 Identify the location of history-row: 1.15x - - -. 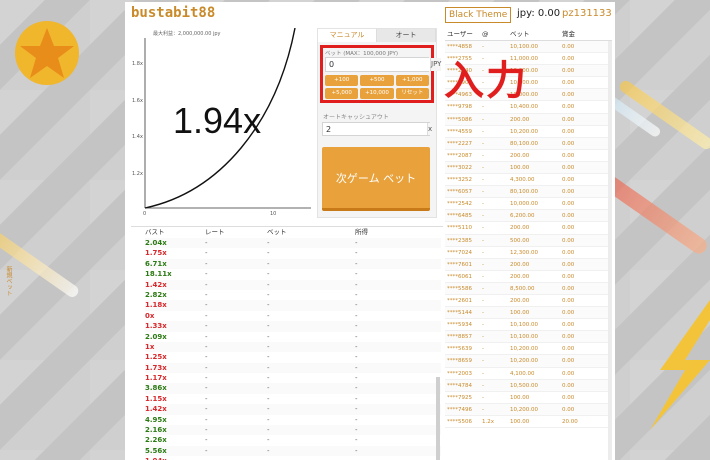
(293, 399).